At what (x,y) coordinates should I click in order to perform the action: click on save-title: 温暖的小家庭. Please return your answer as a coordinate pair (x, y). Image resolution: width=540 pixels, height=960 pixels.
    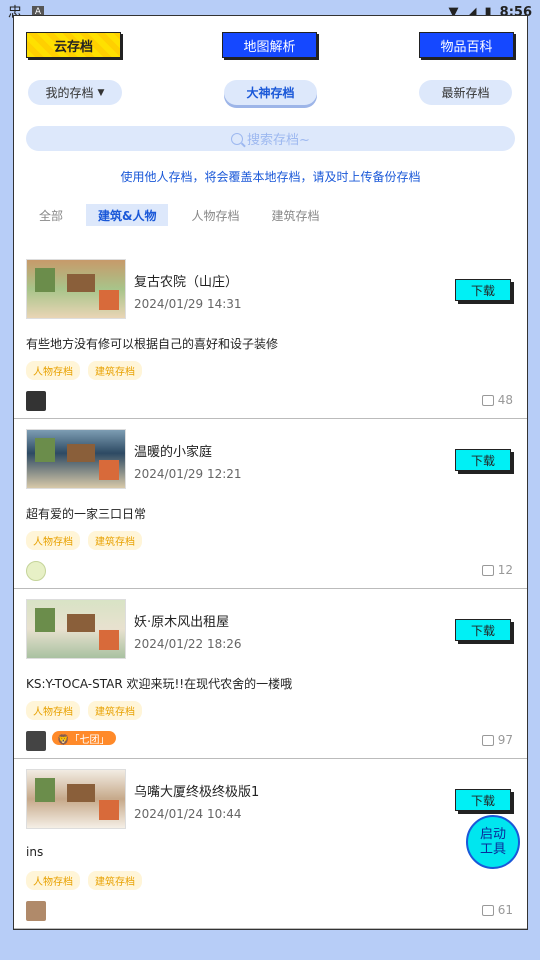
    Looking at the image, I should click on (173, 452).